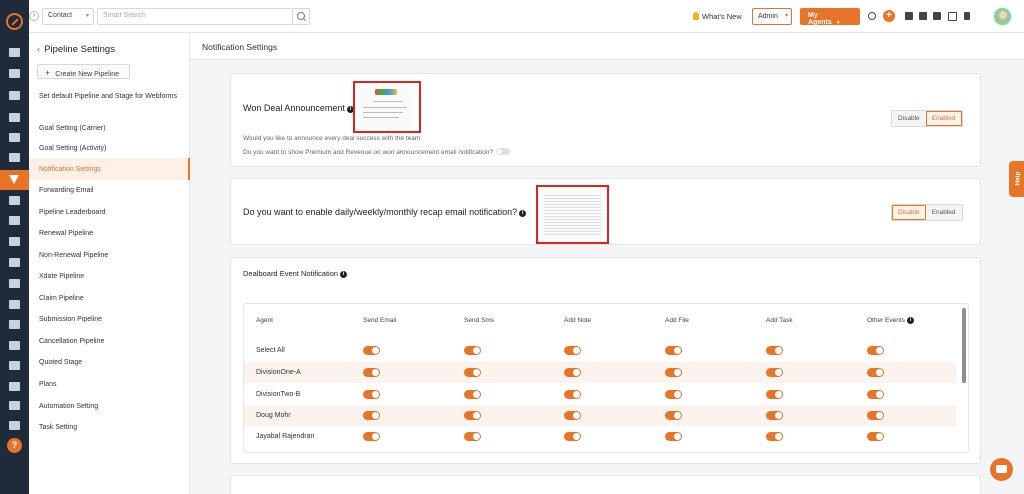 This screenshot has width=1024, height=494. What do you see at coordinates (68, 16) in the screenshot?
I see `search-scope-select: Contact ▾` at bounding box center [68, 16].